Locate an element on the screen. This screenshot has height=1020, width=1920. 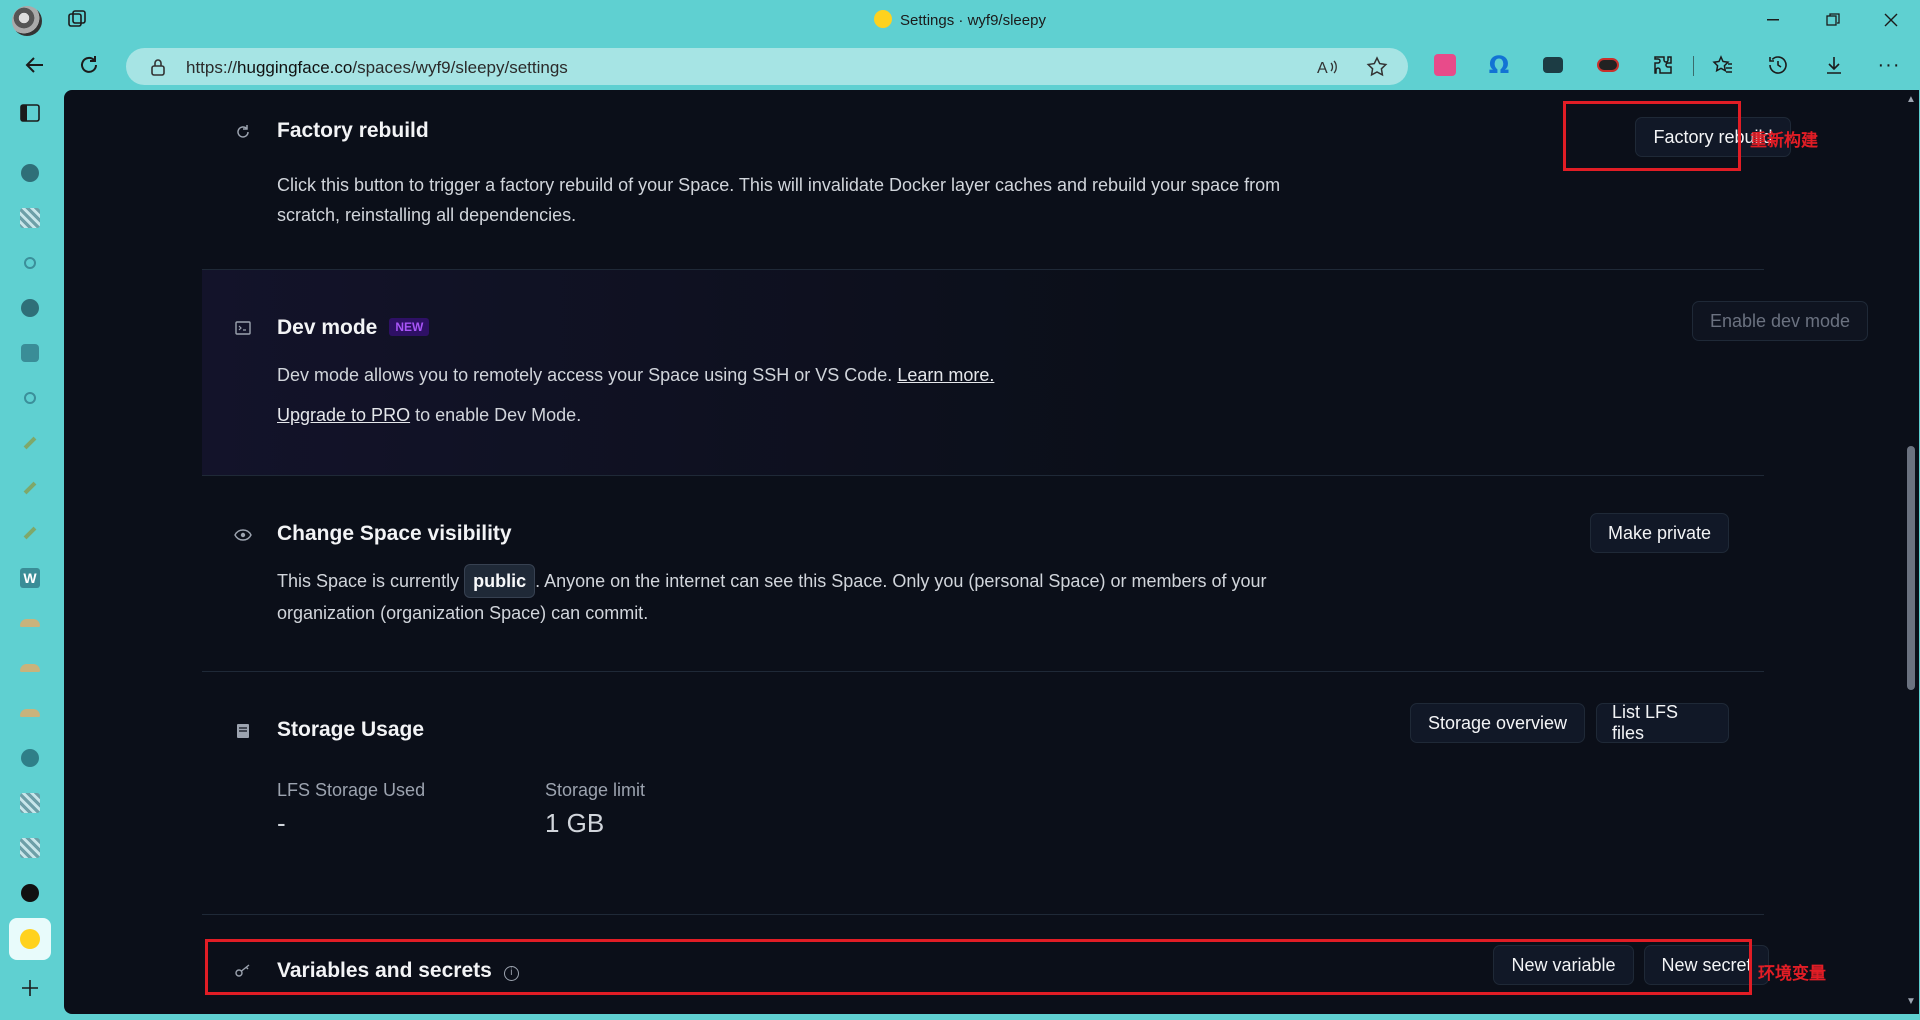
title-bar: Settings · wyf9/sleepy is located at coordinates (960, 20).